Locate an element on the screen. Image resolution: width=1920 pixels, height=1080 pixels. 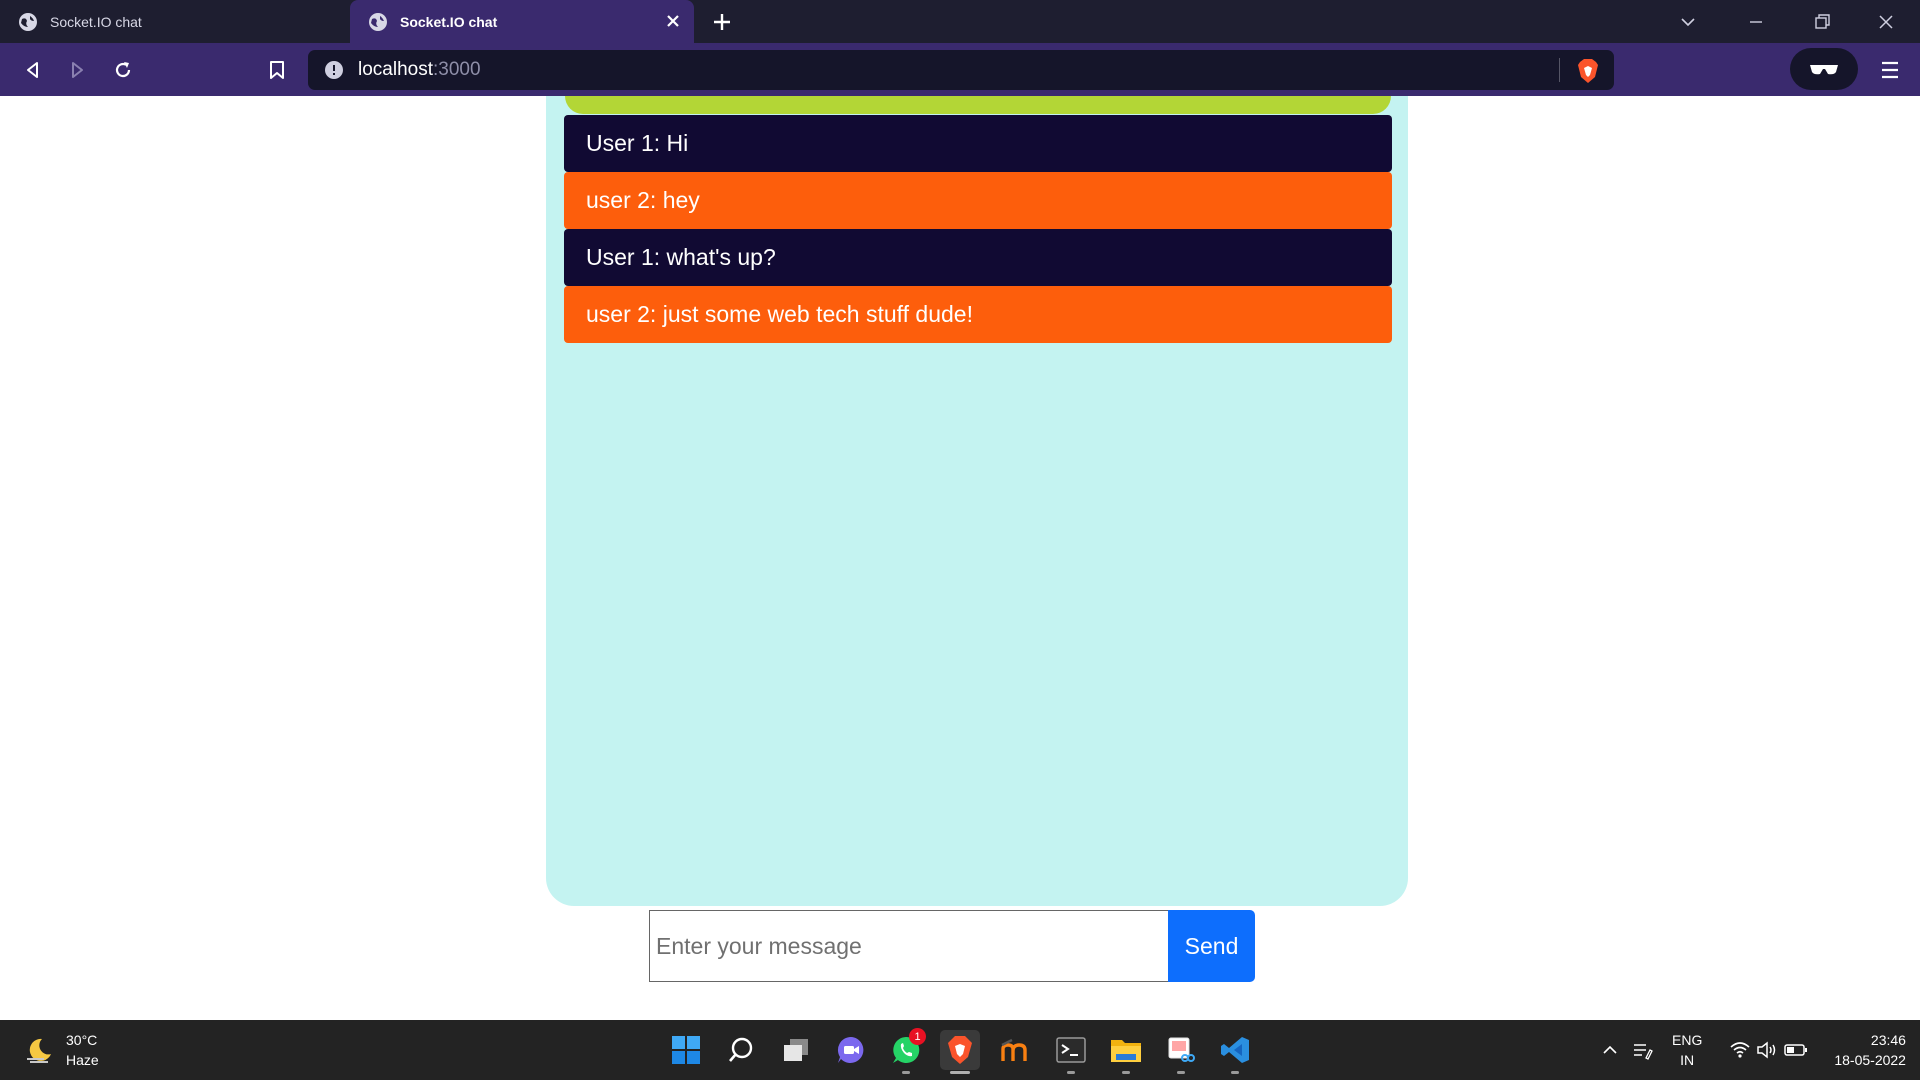
task-view-button is located at coordinates (796, 1050).